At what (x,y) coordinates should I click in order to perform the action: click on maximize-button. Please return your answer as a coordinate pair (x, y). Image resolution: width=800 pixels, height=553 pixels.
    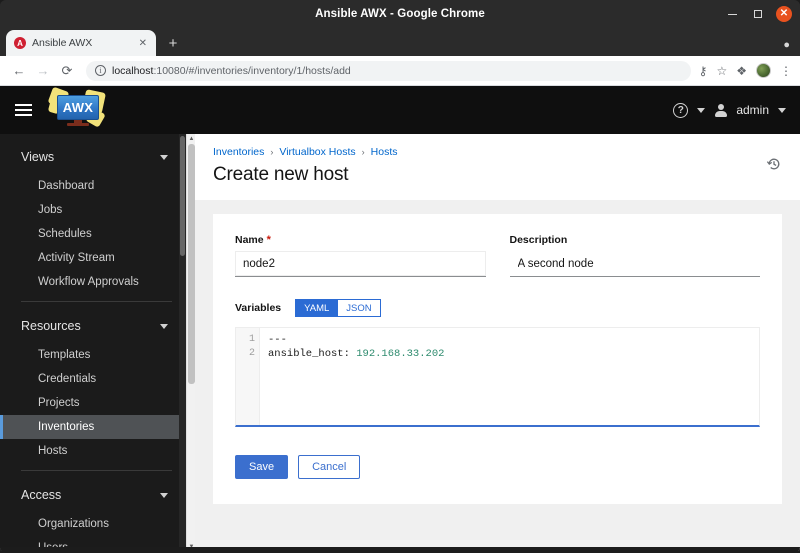
    Looking at the image, I should click on (758, 14).